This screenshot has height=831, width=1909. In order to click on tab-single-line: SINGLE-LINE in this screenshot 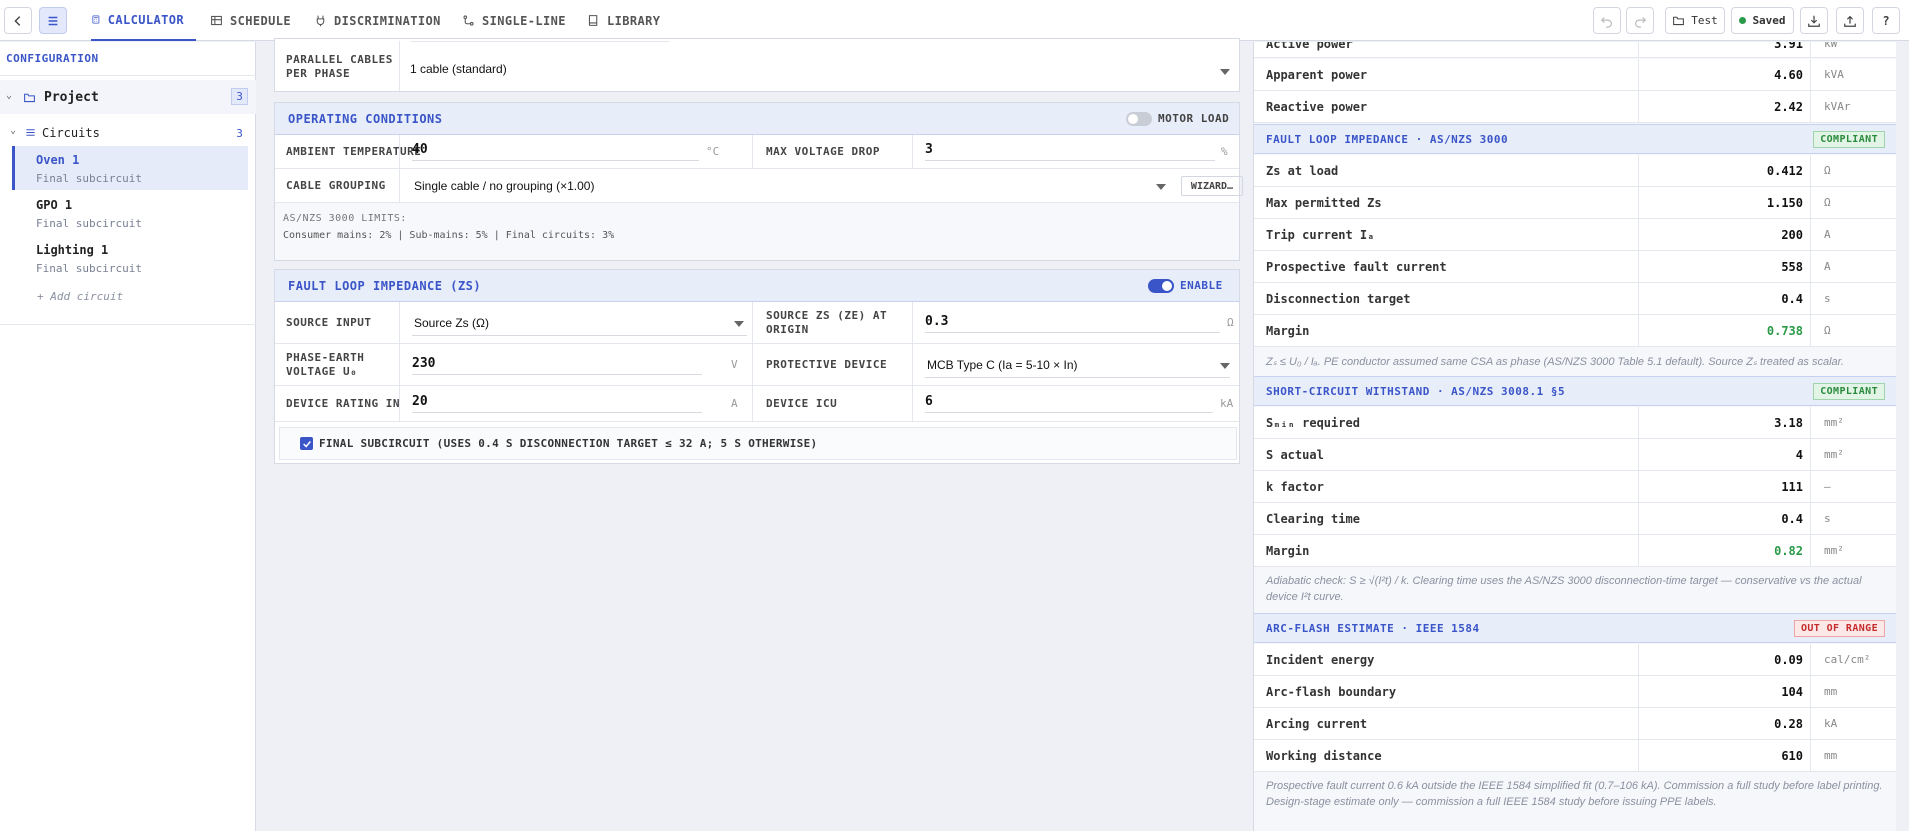, I will do `click(514, 20)`.